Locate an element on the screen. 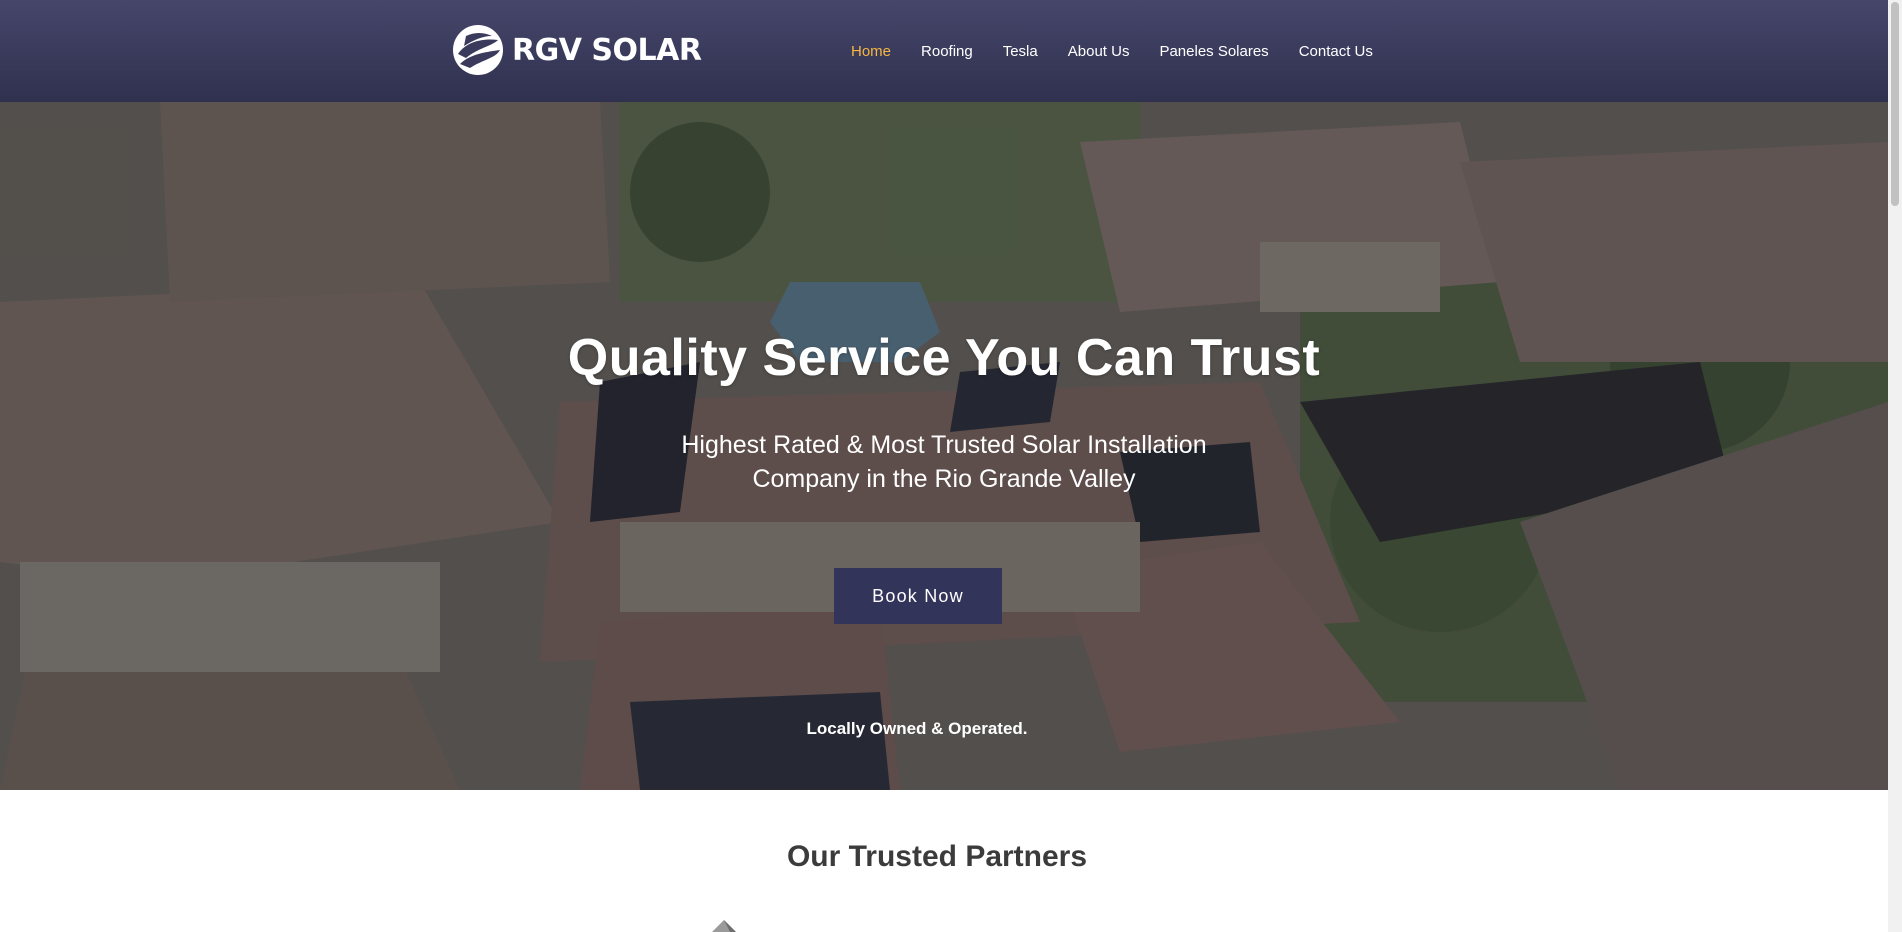  nav-about-us: About Us is located at coordinates (1099, 51).